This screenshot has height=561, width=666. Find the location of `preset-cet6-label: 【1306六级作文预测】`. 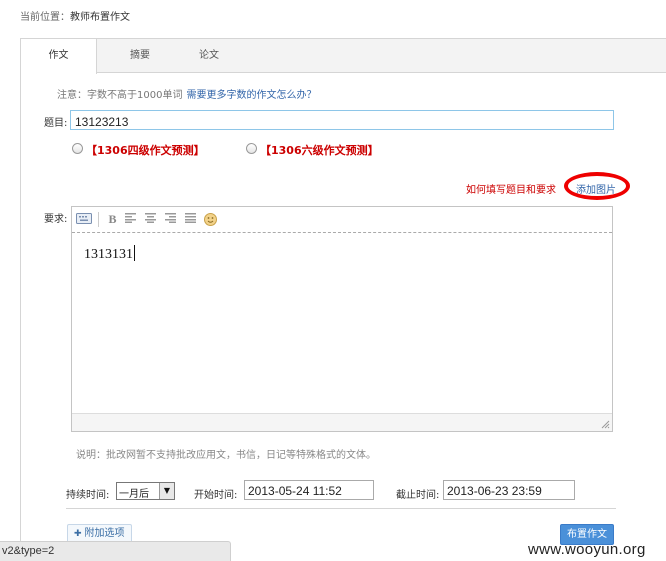

preset-cet6-label: 【1306六级作文预测】 is located at coordinates (319, 150).